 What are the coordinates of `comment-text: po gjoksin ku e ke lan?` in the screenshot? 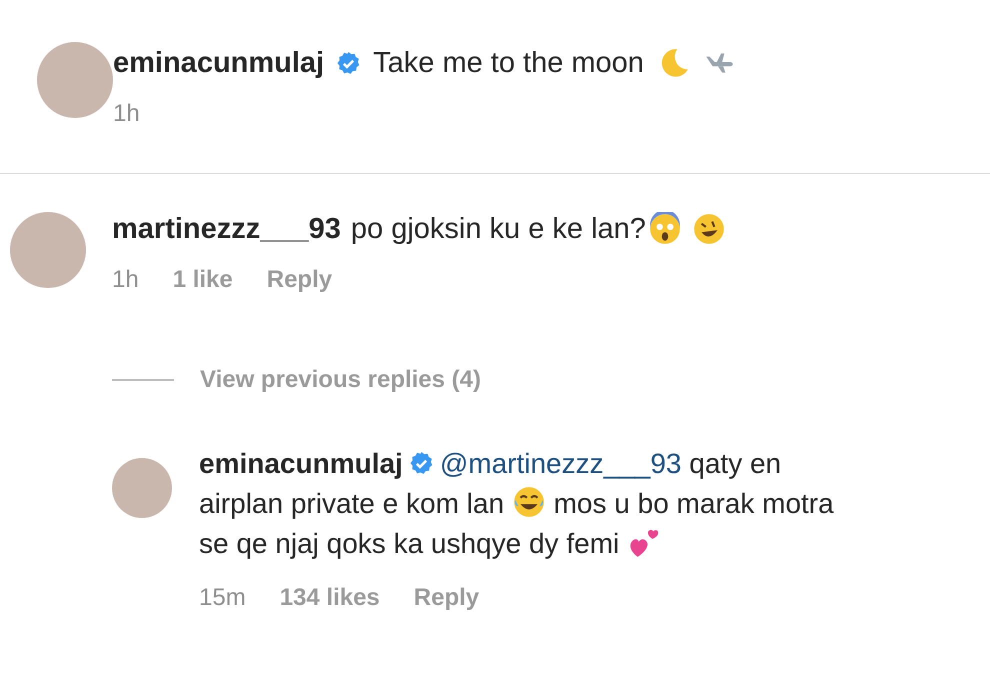 It's located at (498, 229).